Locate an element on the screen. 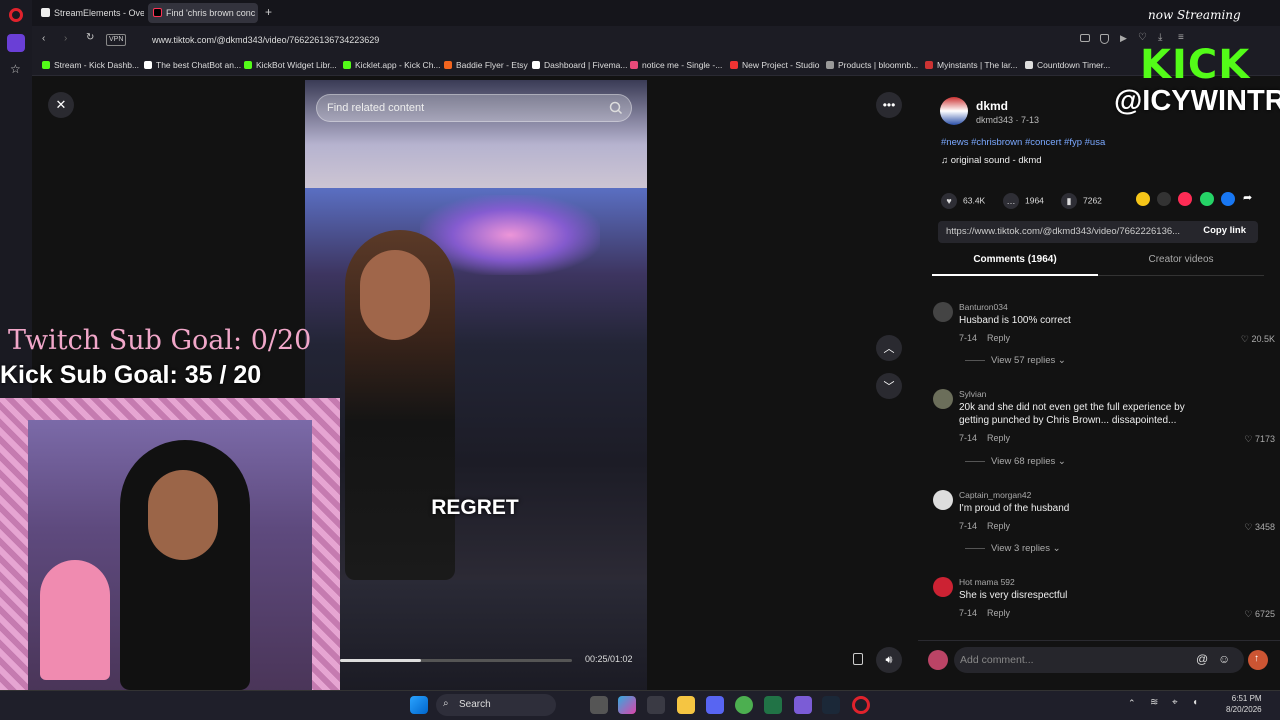 The height and width of the screenshot is (720, 1280). file-explorer-icon is located at coordinates (686, 705).